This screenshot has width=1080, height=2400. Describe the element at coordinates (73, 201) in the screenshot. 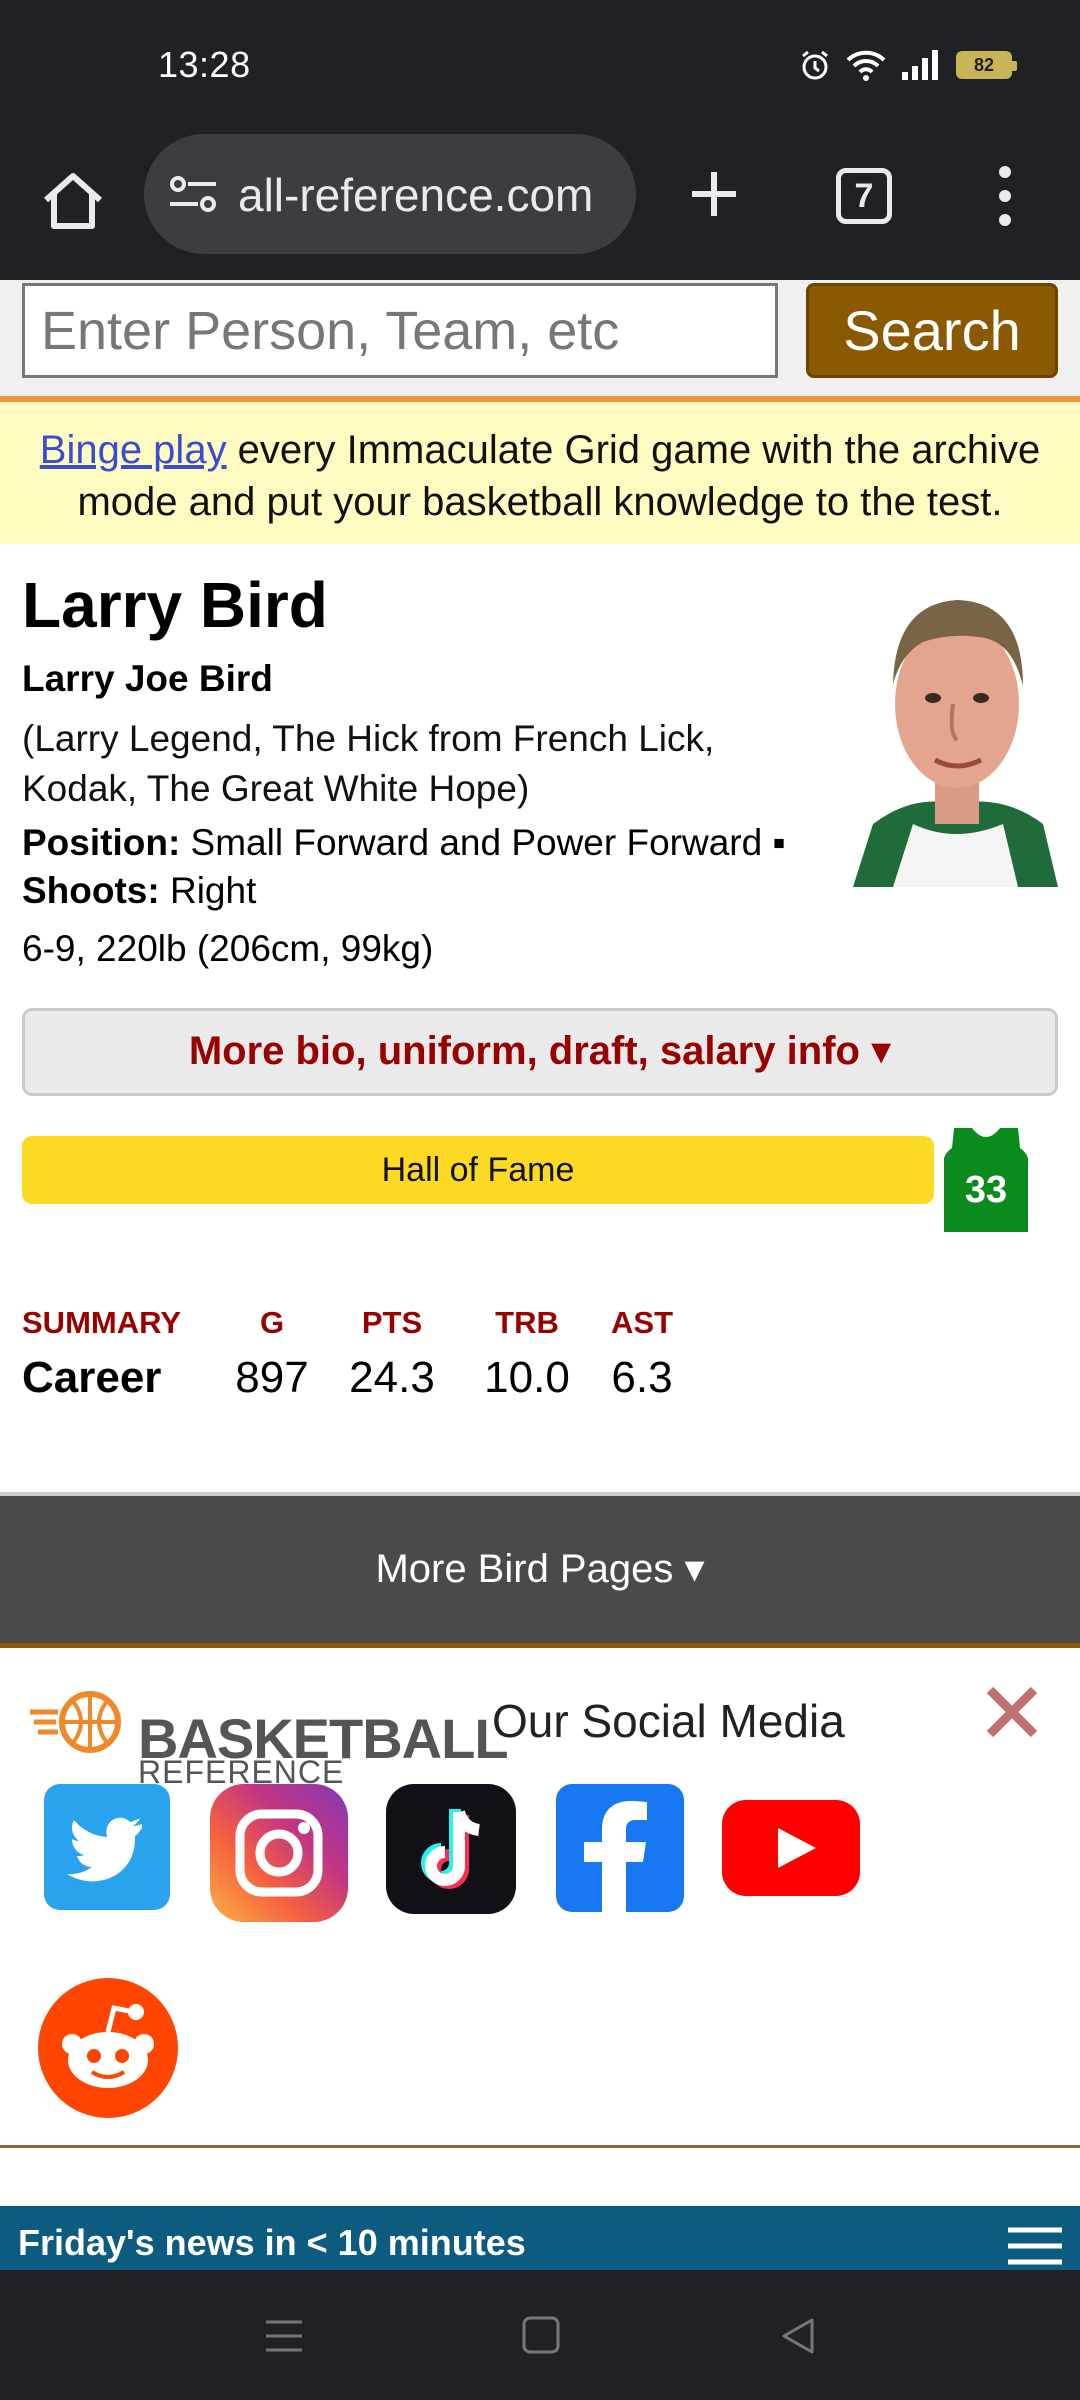

I see `home-icon` at that location.